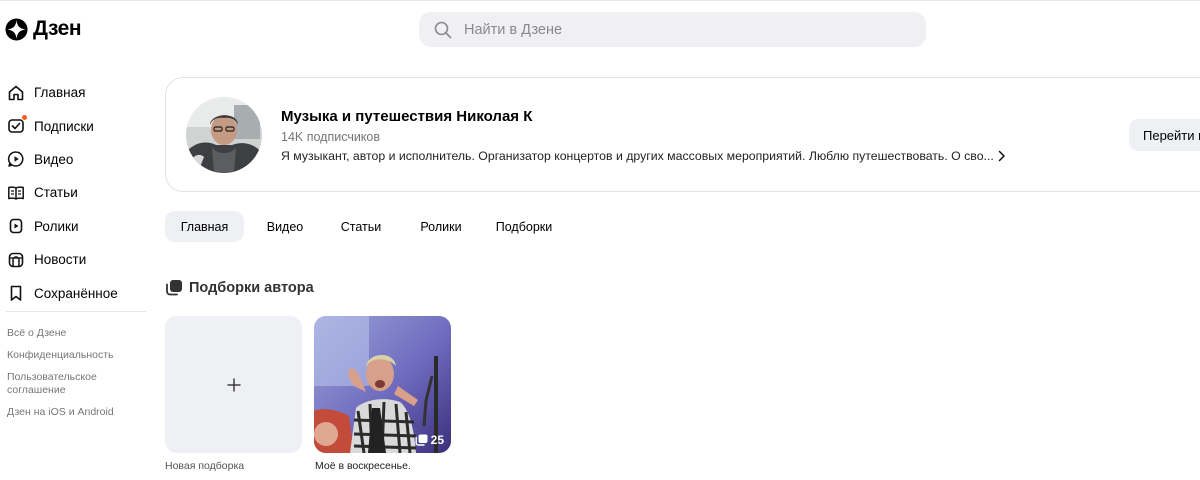  What do you see at coordinates (16, 293) in the screenshot?
I see `bookmark-icon` at bounding box center [16, 293].